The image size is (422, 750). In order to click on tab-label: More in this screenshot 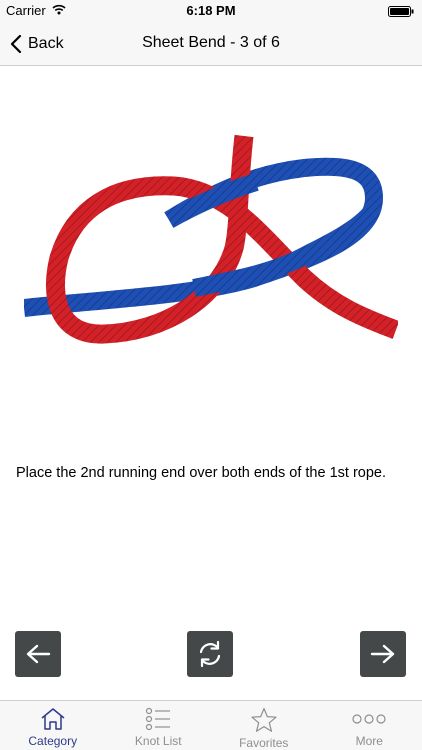, I will do `click(369, 741)`.